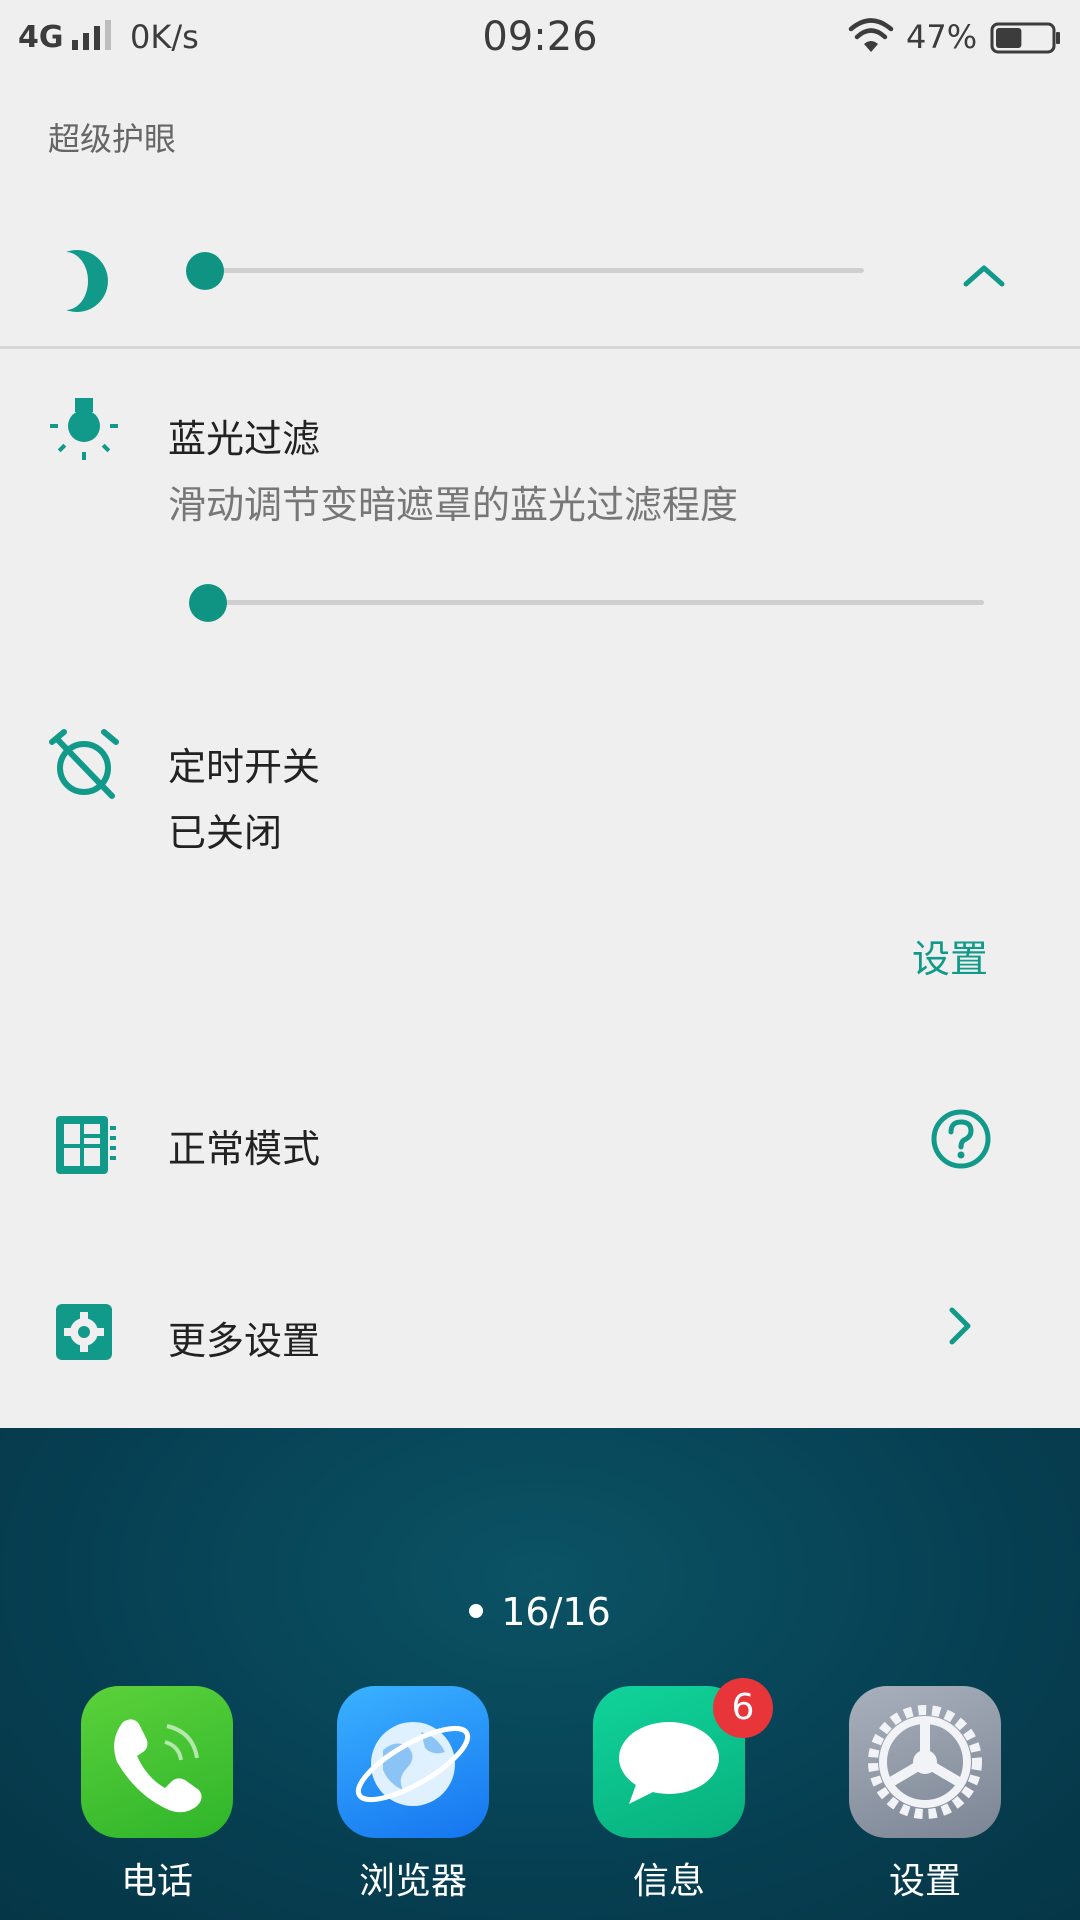  I want to click on app-label: 浏览器, so click(412, 1881).